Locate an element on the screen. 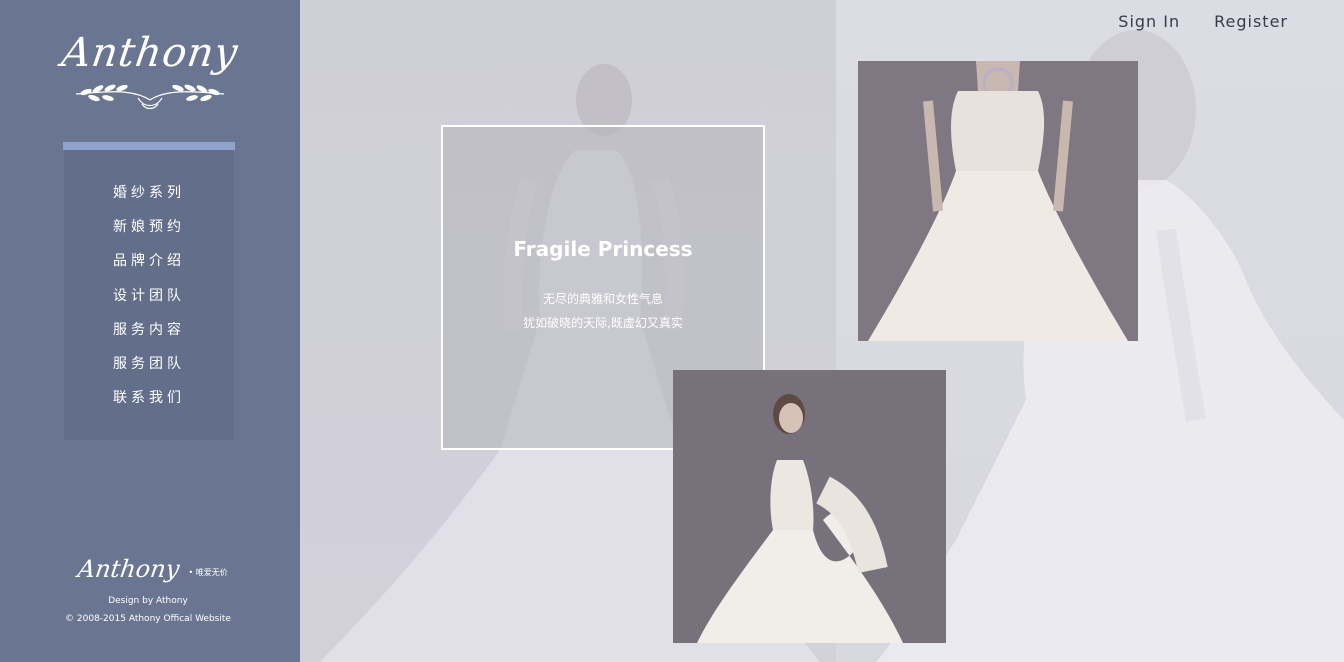 Image resolution: width=1344 pixels, height=662 pixels. footer-logo-wordmark: Anthony is located at coordinates (129, 569).